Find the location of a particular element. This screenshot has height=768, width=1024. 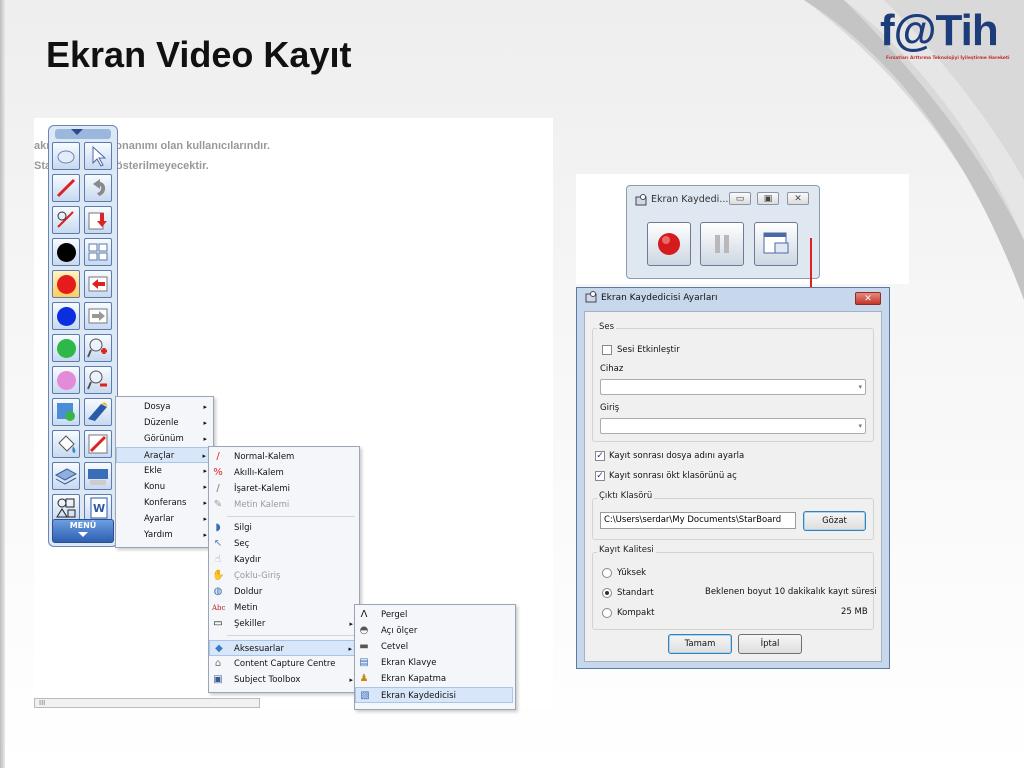

ok-button: Tamam is located at coordinates (700, 644).